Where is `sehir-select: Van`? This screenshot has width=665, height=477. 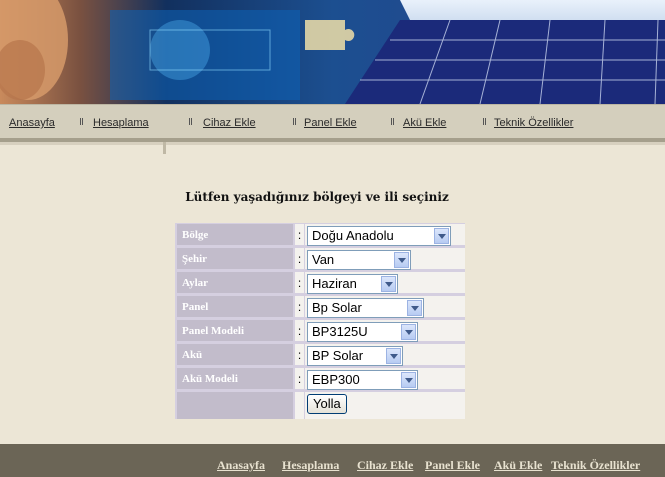
sehir-select: Van is located at coordinates (359, 260).